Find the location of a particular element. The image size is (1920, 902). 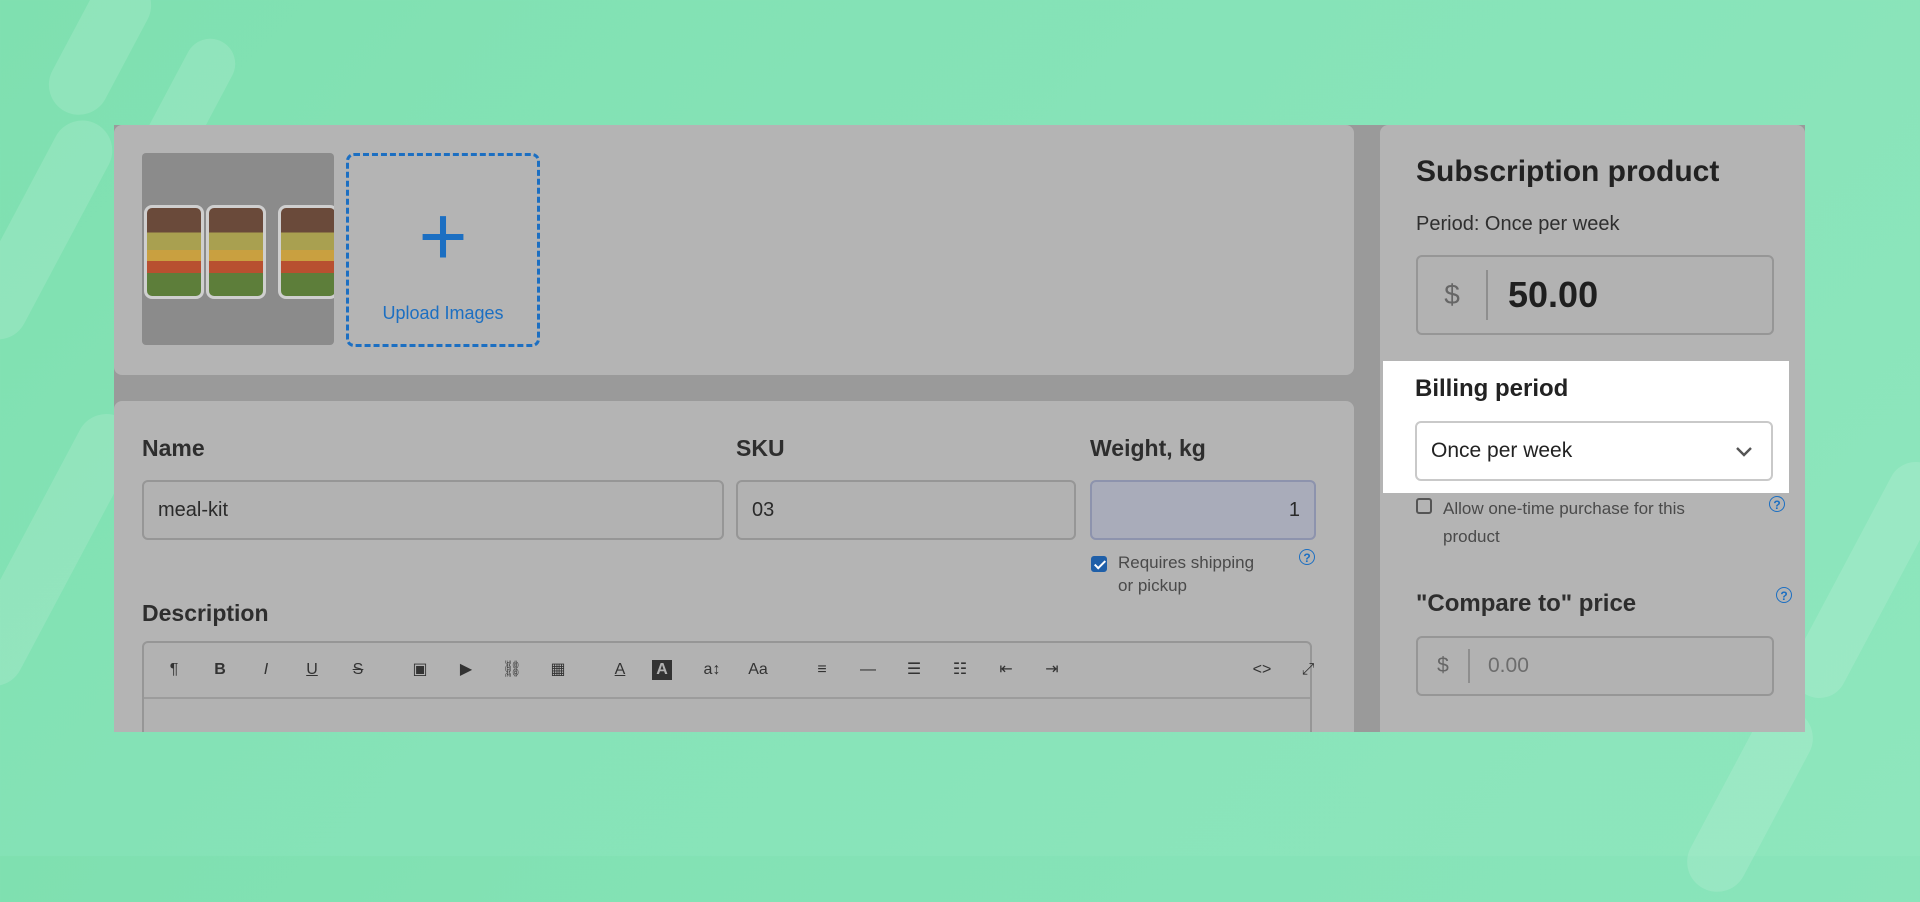

fullscreen-icon: ⤢ is located at coordinates (1308, 670).